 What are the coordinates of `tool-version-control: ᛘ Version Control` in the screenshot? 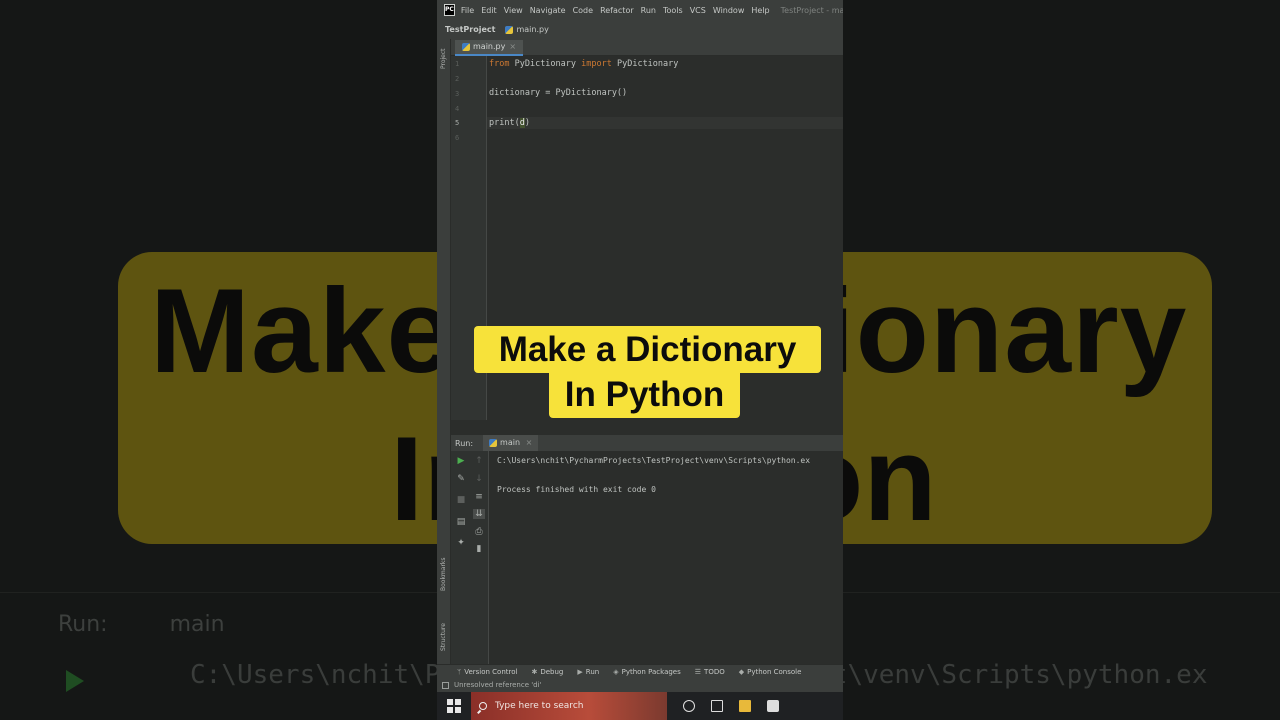 It's located at (487, 672).